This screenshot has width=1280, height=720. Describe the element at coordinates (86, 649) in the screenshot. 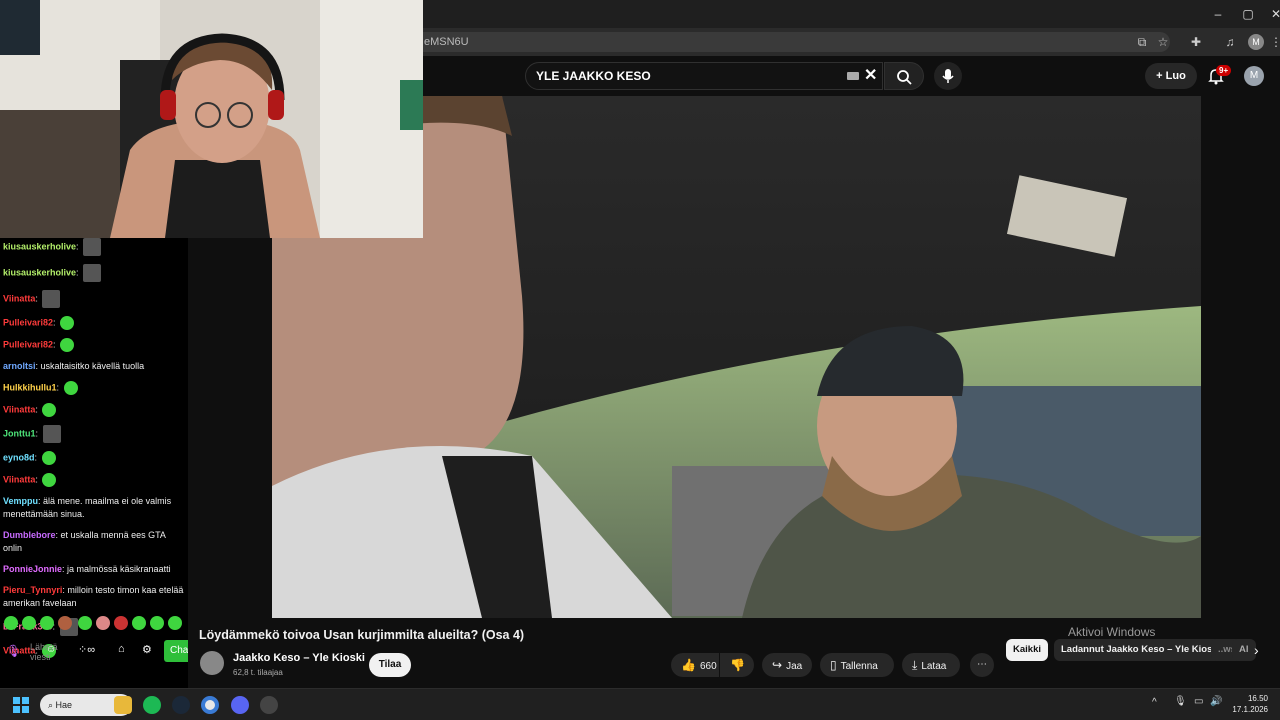

I see `bits-icon: ⁘∞` at that location.